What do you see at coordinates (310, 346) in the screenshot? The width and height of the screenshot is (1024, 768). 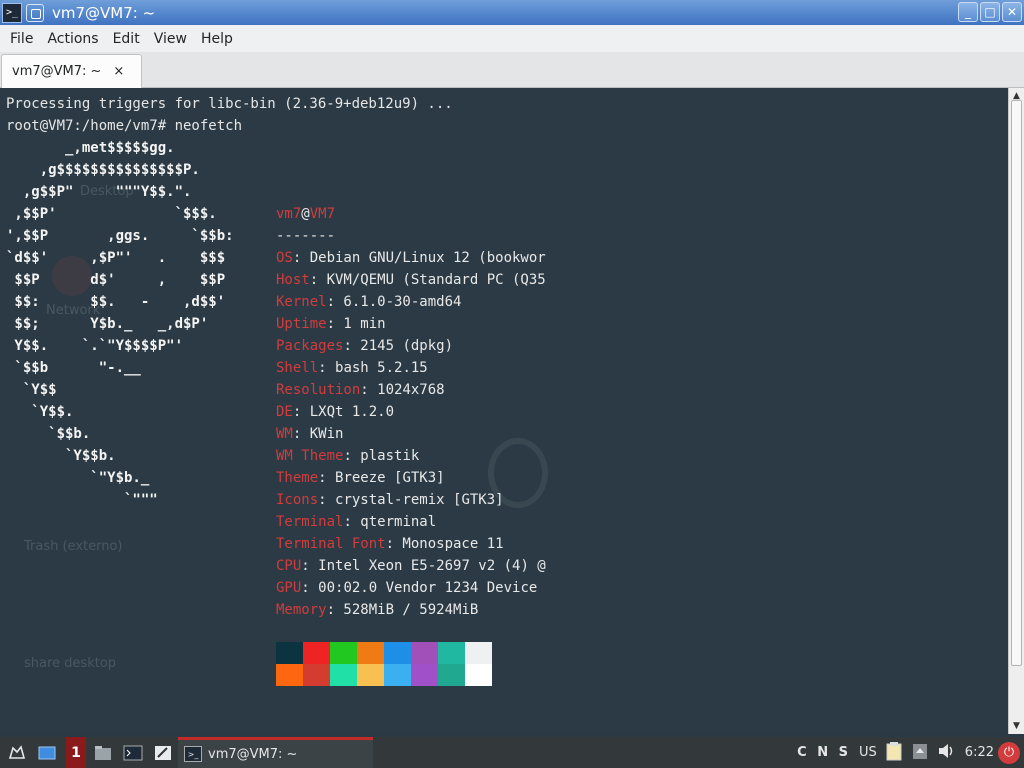 I see `info-key: Packages` at bounding box center [310, 346].